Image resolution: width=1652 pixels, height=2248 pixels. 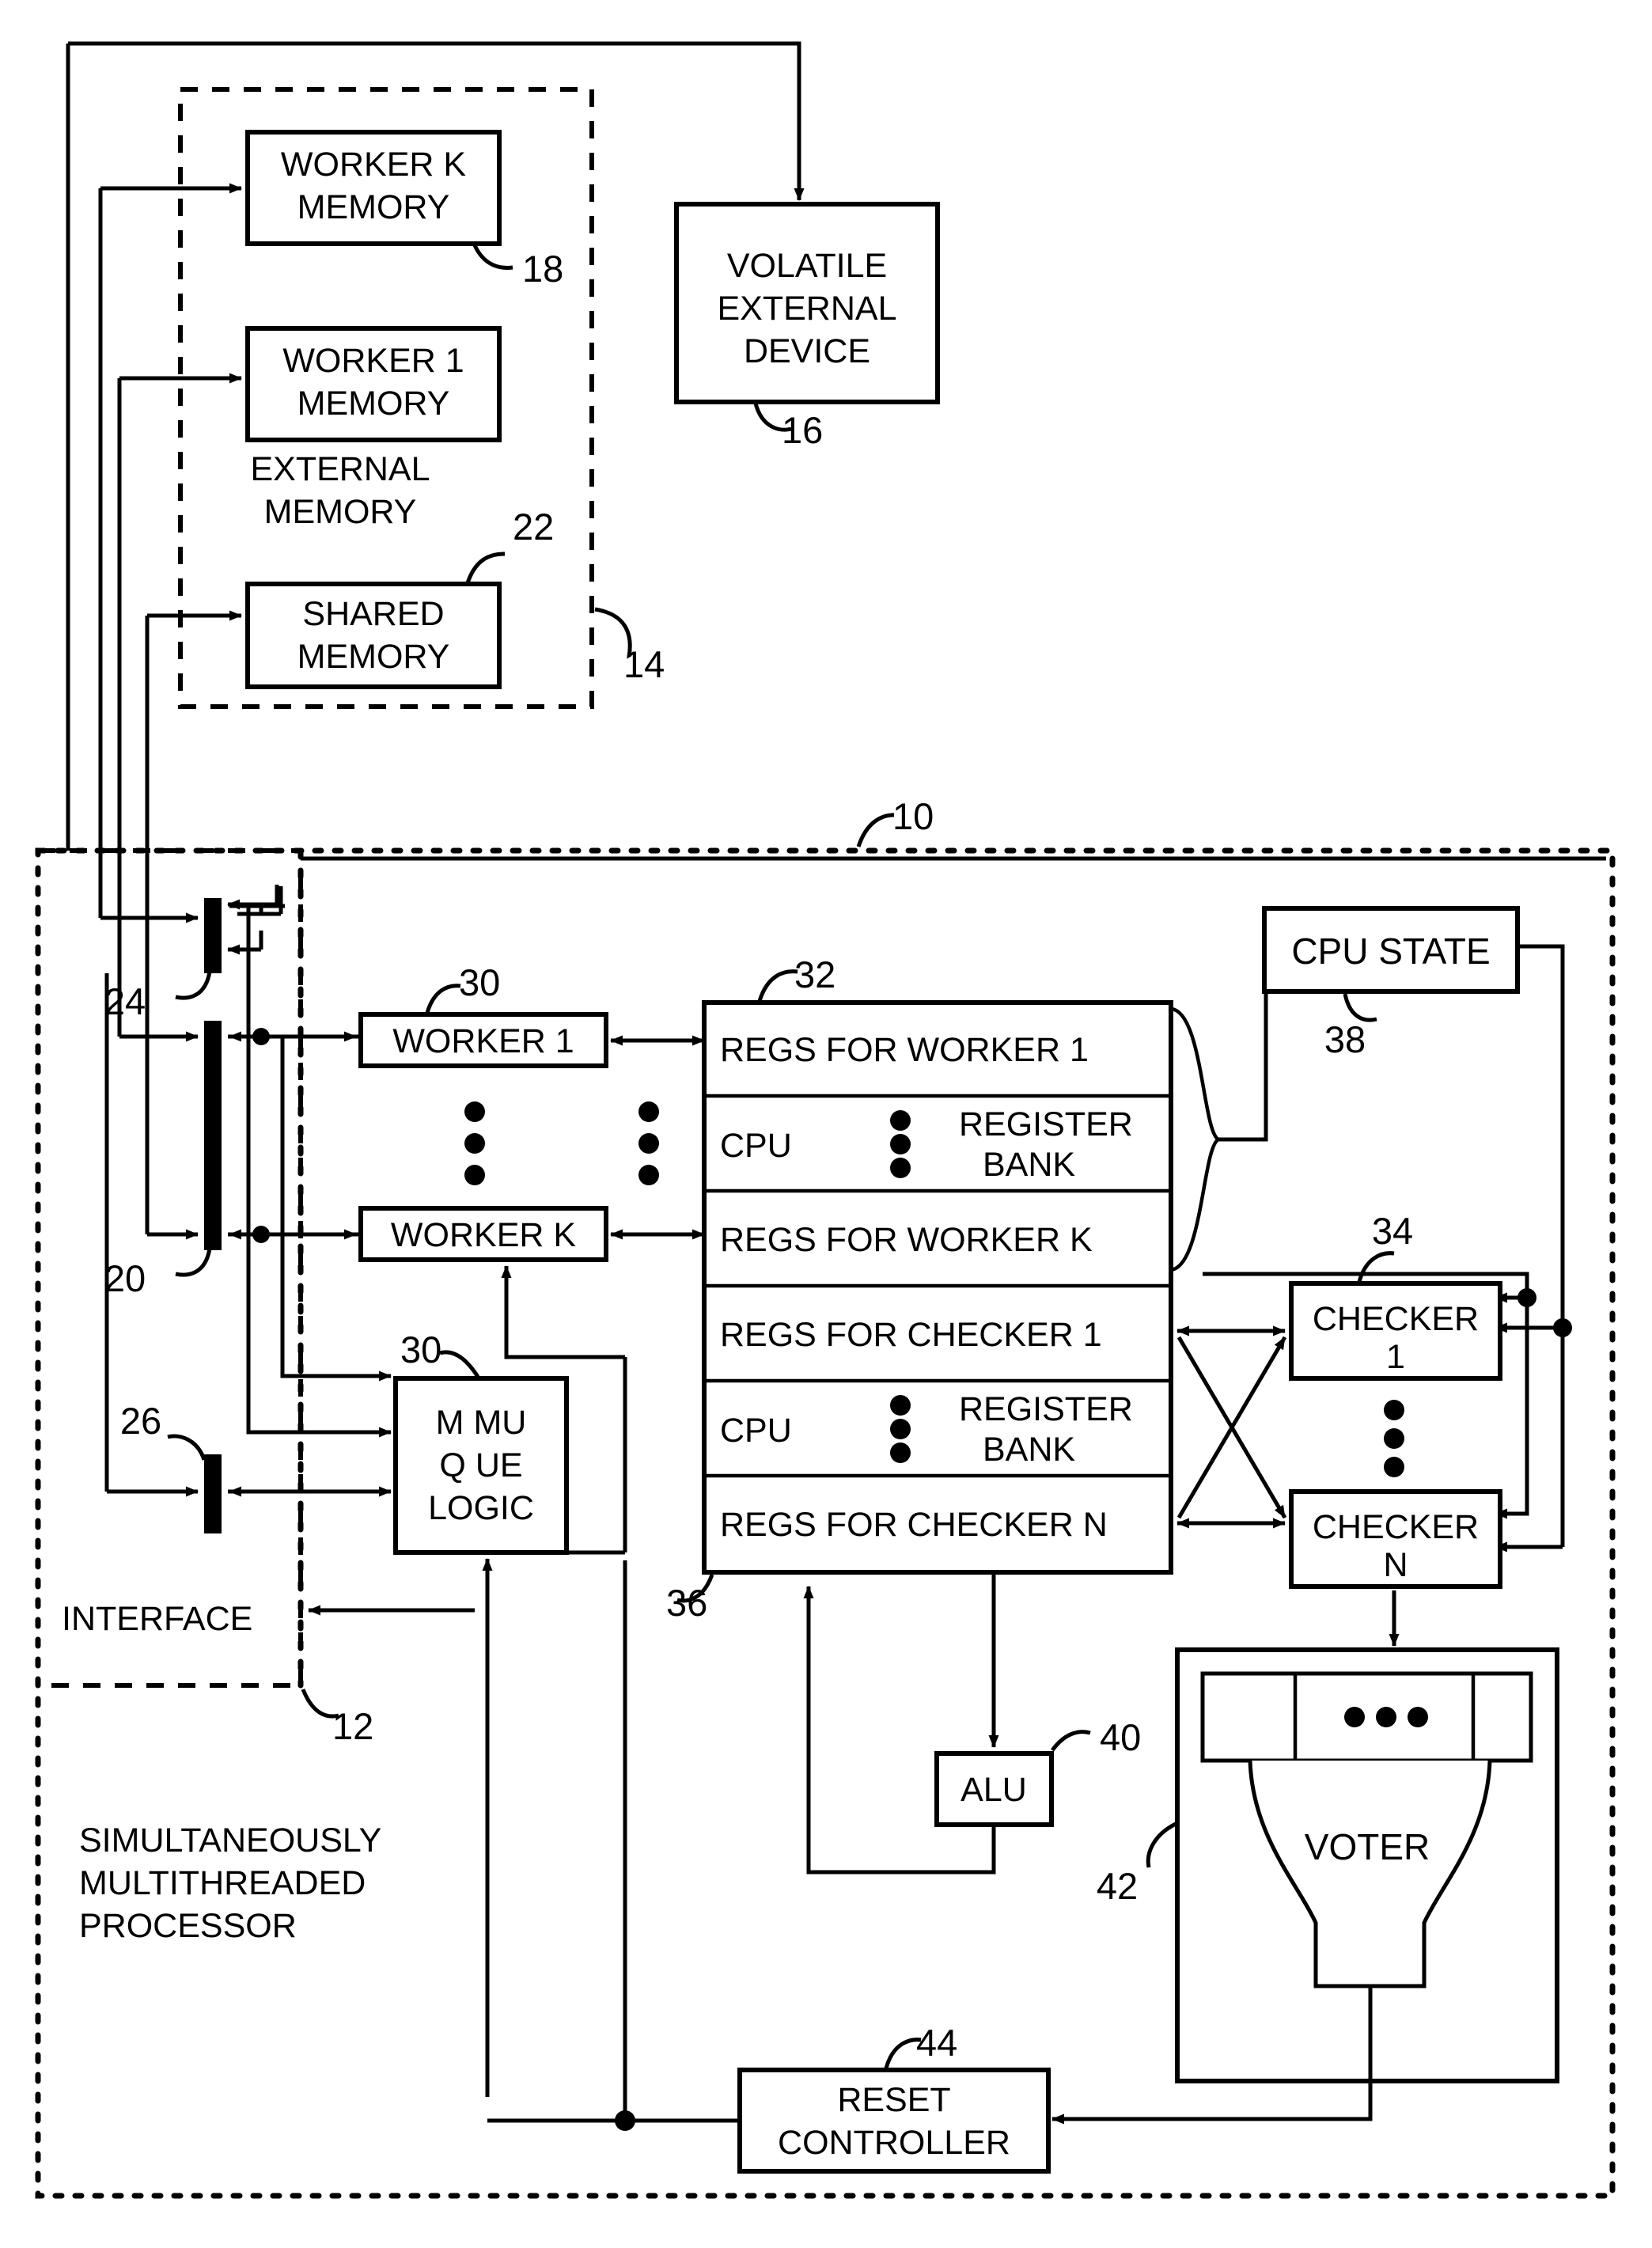 I want to click on ref-30-worker: 30, so click(x=479, y=982).